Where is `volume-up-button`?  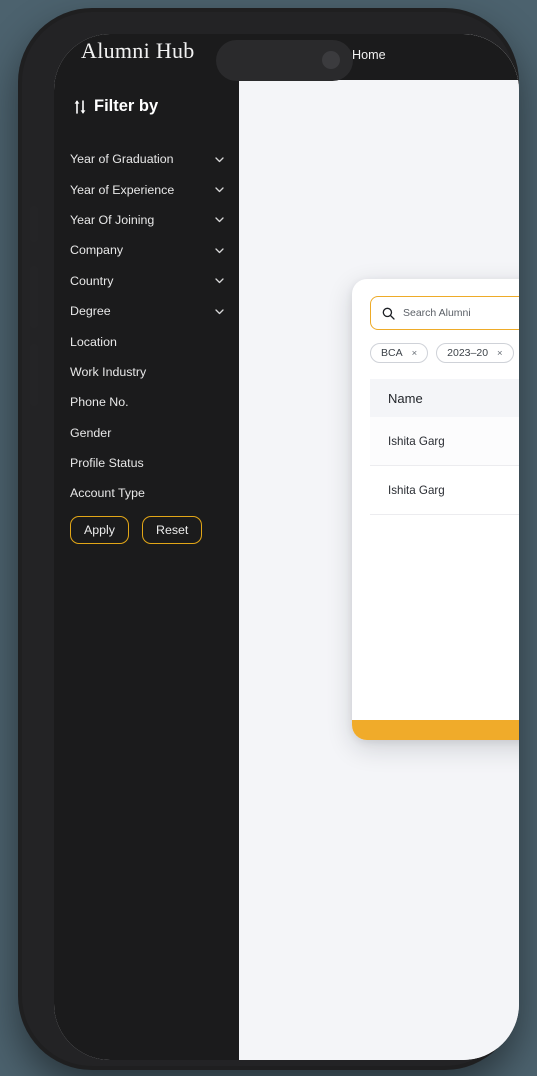 volume-up-button is located at coordinates (34, 297).